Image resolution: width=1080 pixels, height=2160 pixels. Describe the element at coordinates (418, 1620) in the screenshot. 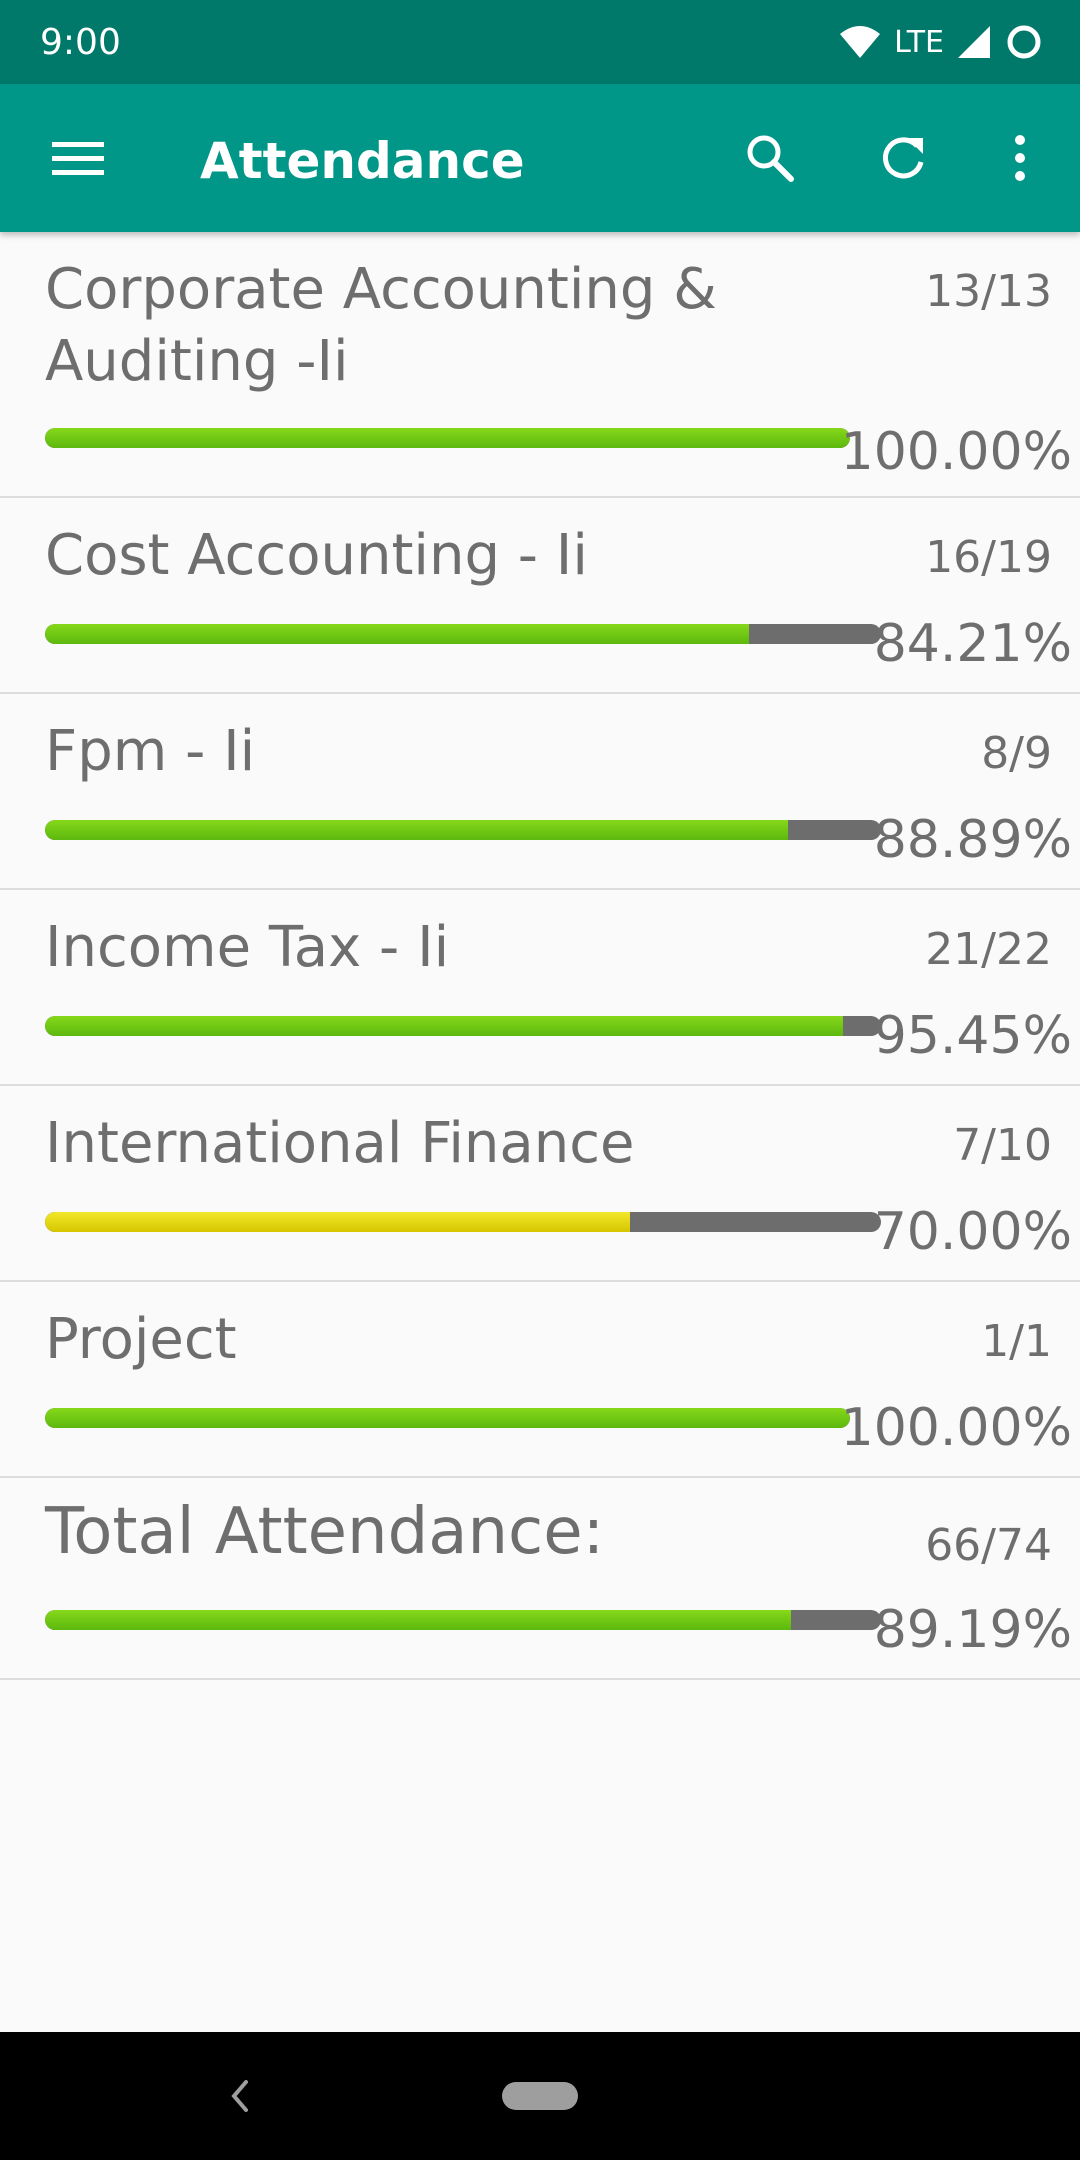

I see `total-progress-fill` at that location.